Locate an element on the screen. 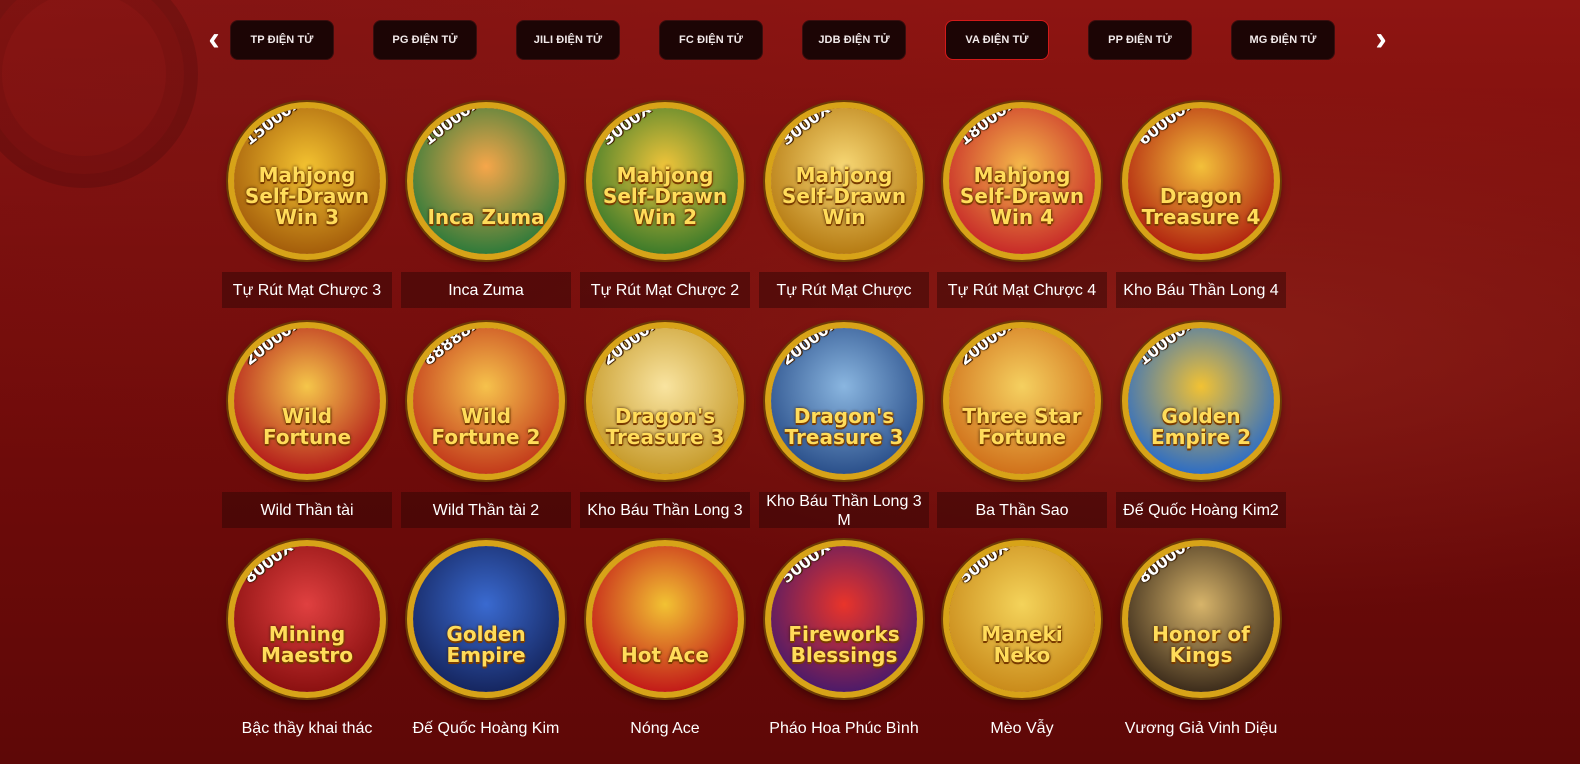  game-title: Kho Báu Thần Long 4 is located at coordinates (1201, 290).